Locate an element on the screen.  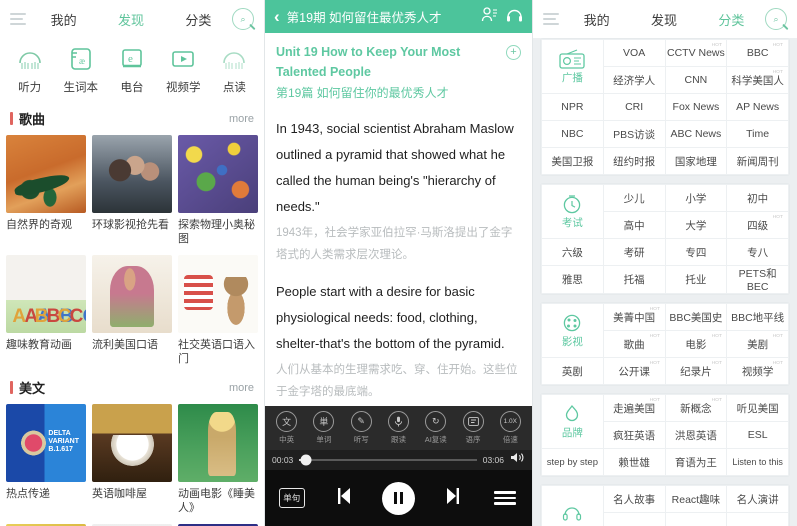
content-card: 探索物理小奥秘图 is located at coordinates (218, 190).